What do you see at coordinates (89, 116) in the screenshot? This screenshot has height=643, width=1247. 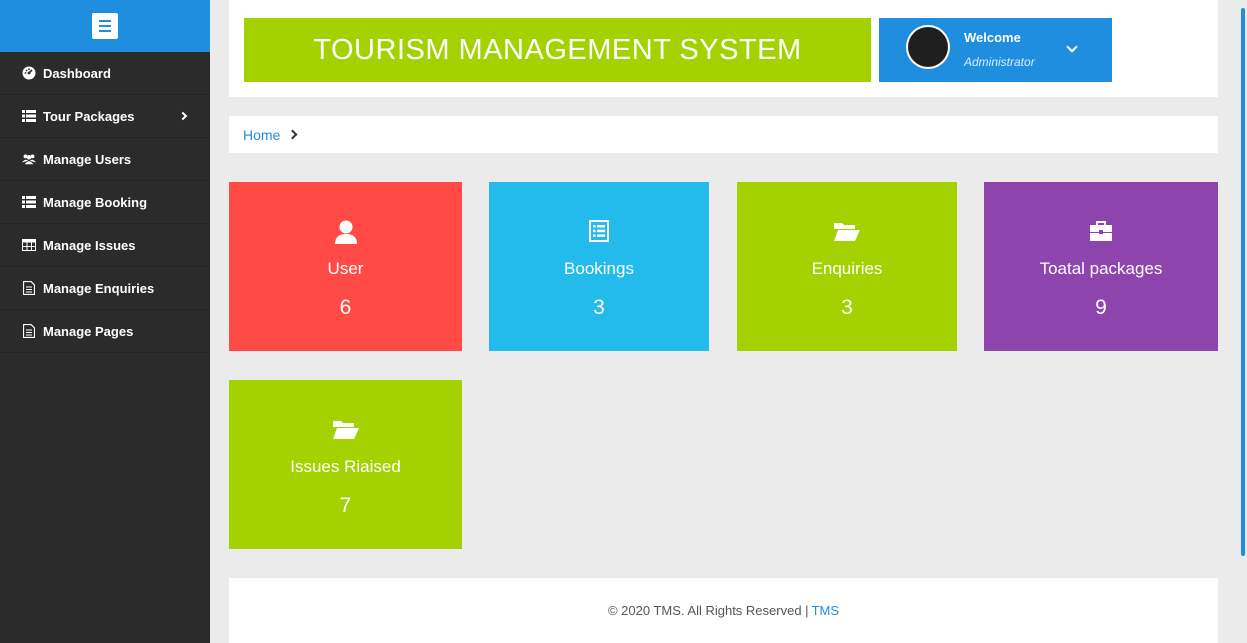 I see `sidebar-item-label: Tour Packages` at bounding box center [89, 116].